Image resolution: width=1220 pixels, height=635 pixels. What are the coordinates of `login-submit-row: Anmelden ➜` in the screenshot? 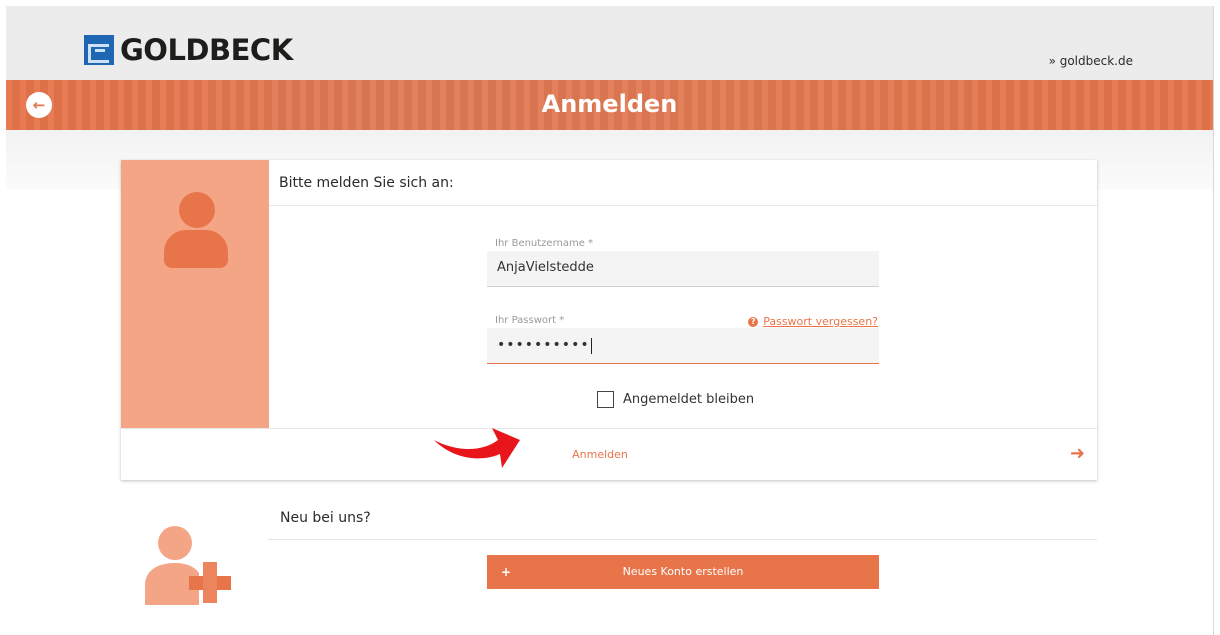 It's located at (609, 454).